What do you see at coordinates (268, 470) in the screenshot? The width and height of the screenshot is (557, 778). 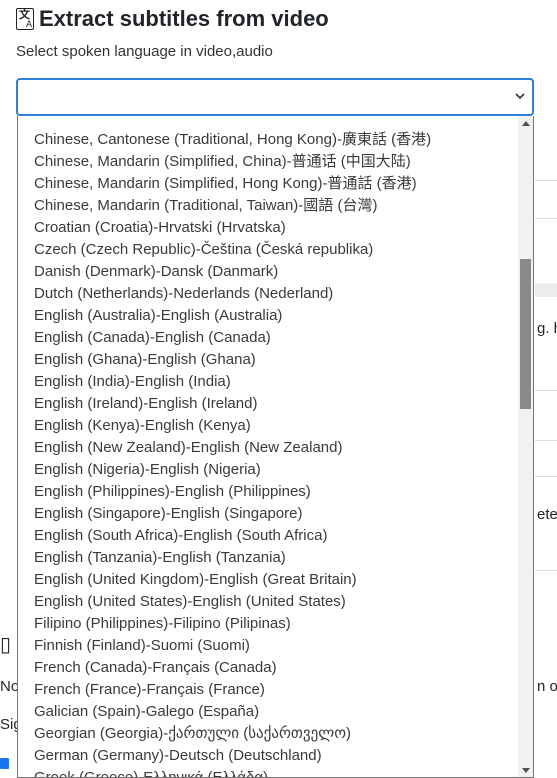 I see `language-option: English (Nigeria)-English (Nigeria)` at bounding box center [268, 470].